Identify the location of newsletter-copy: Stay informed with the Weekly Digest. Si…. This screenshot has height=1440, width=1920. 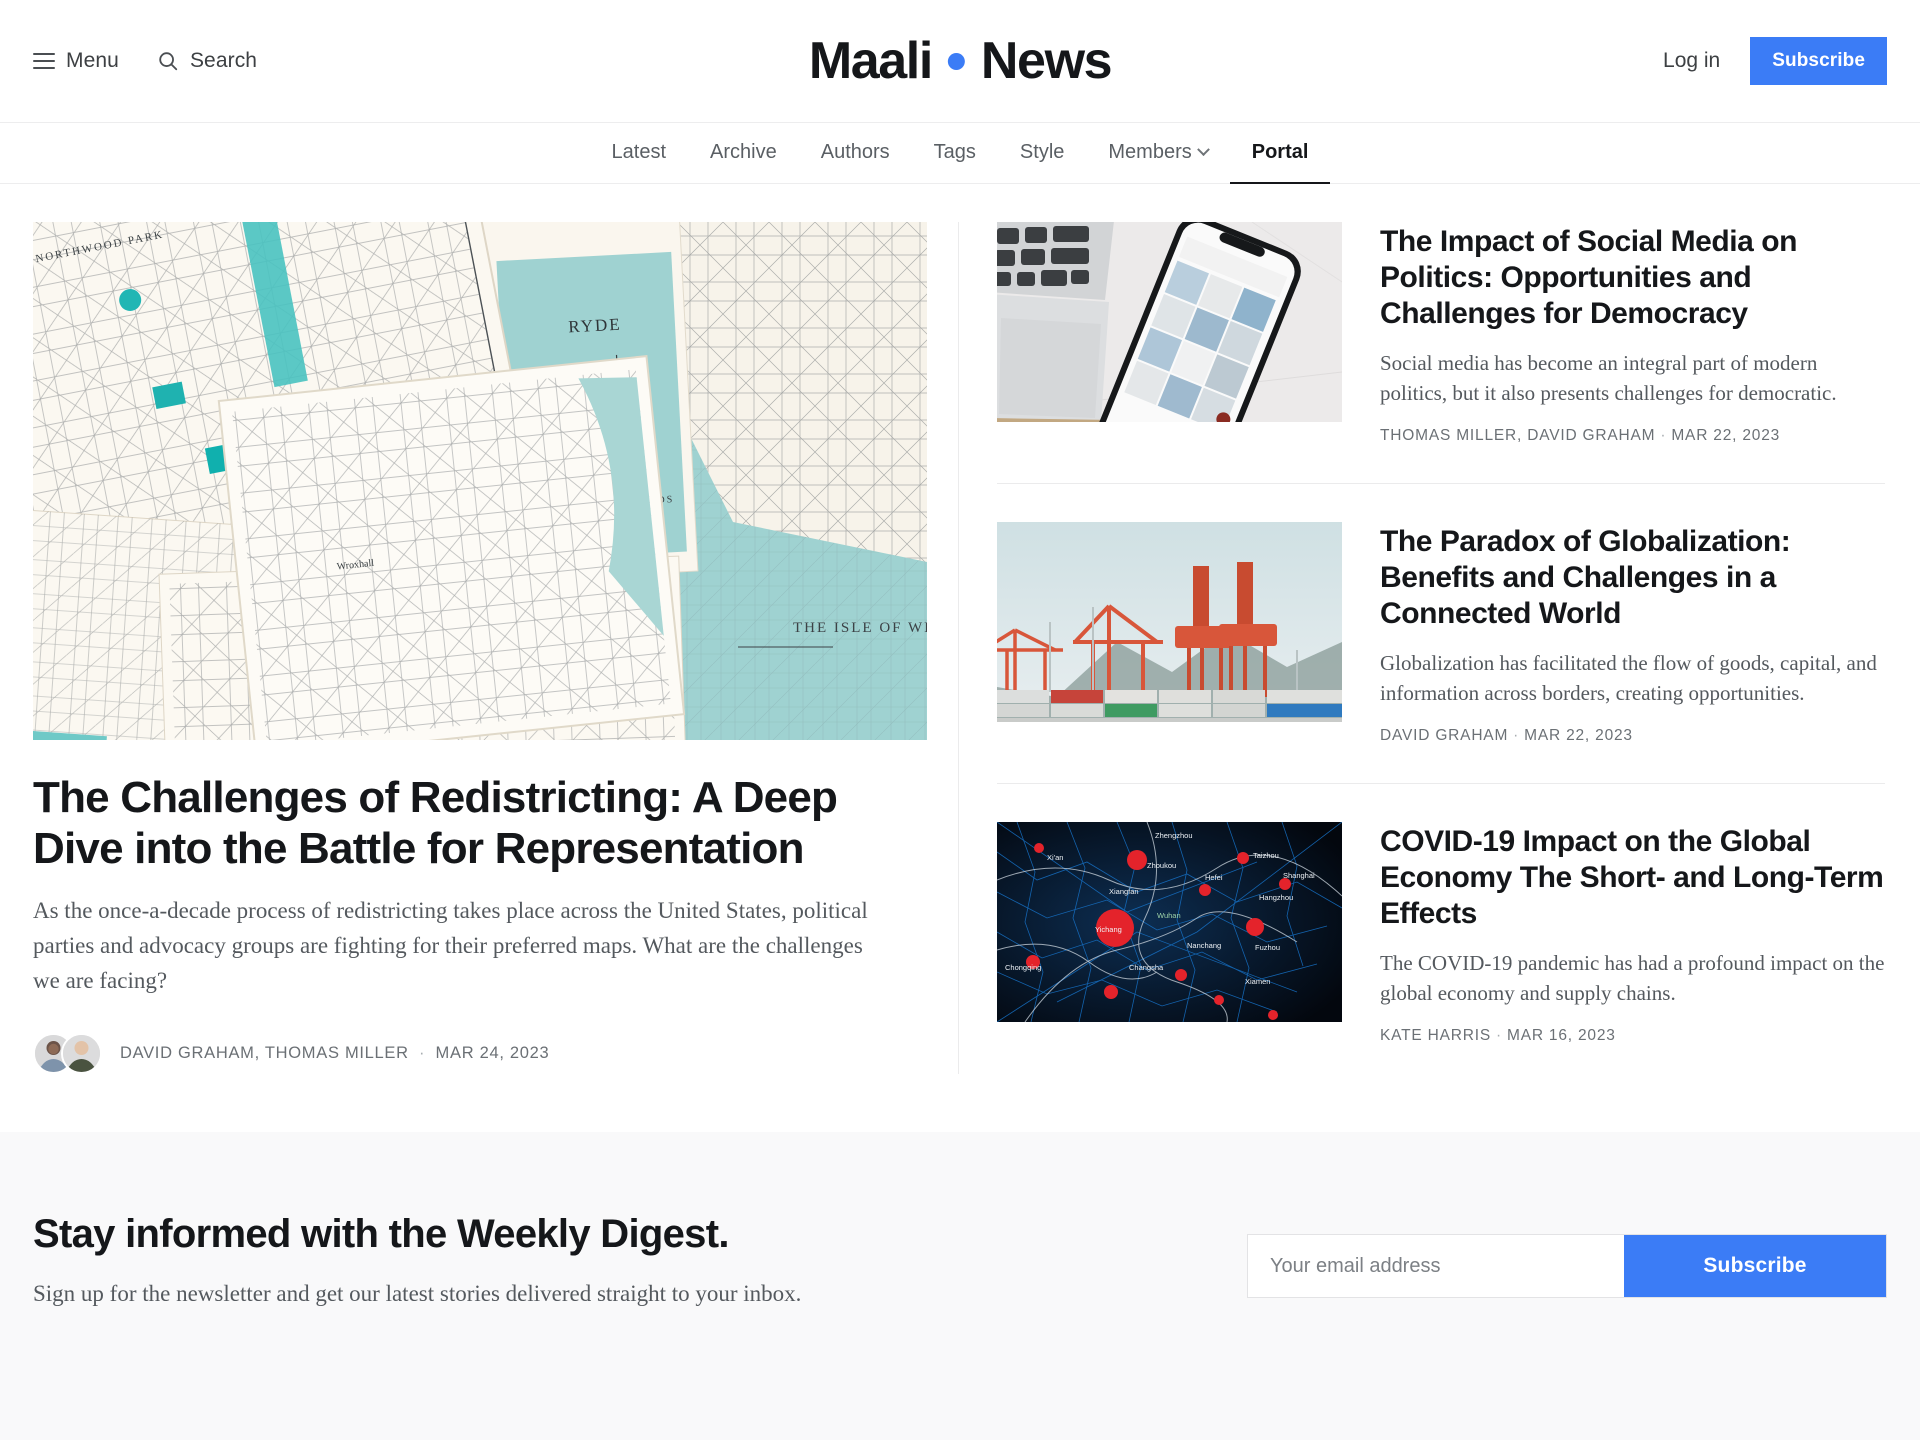
(483, 1262).